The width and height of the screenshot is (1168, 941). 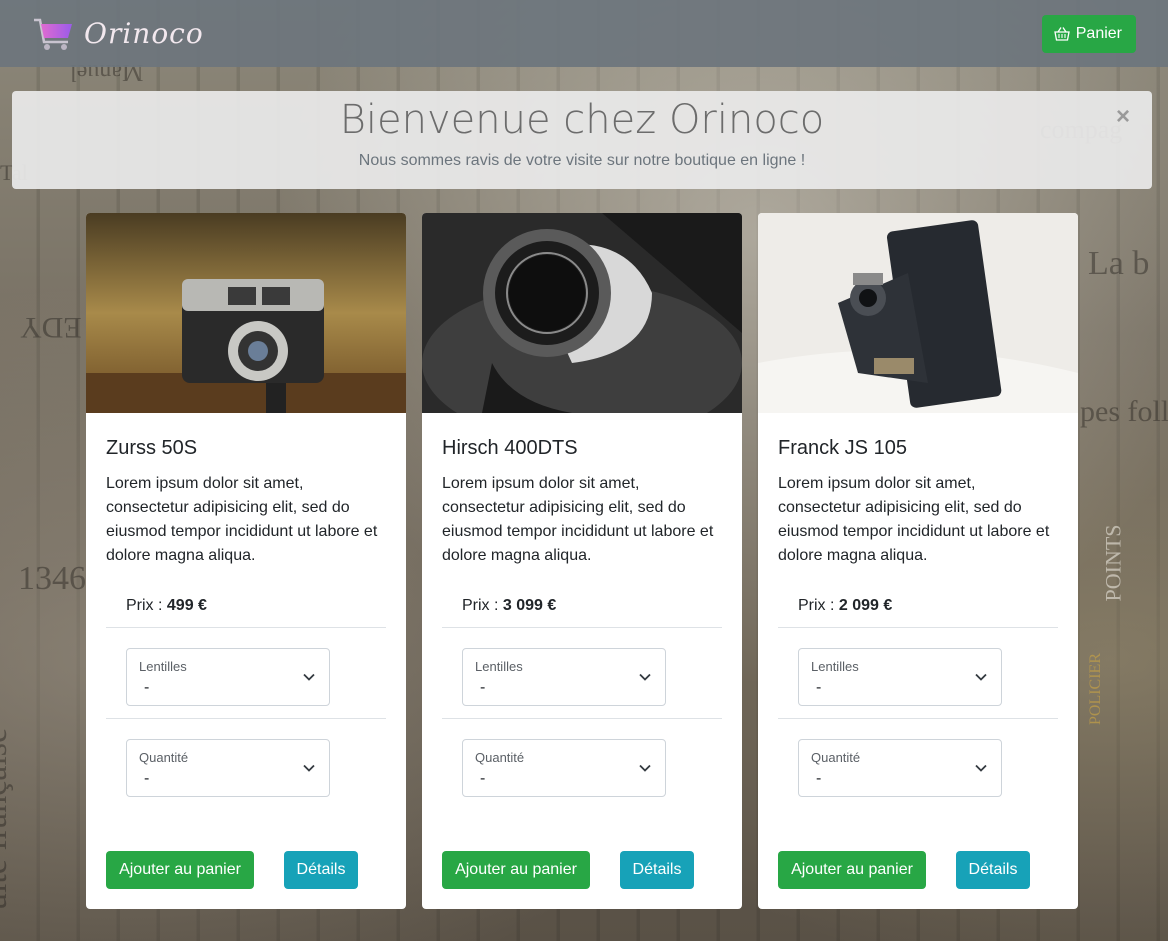 What do you see at coordinates (7, 819) in the screenshot?
I see `bg-text: uite française` at bounding box center [7, 819].